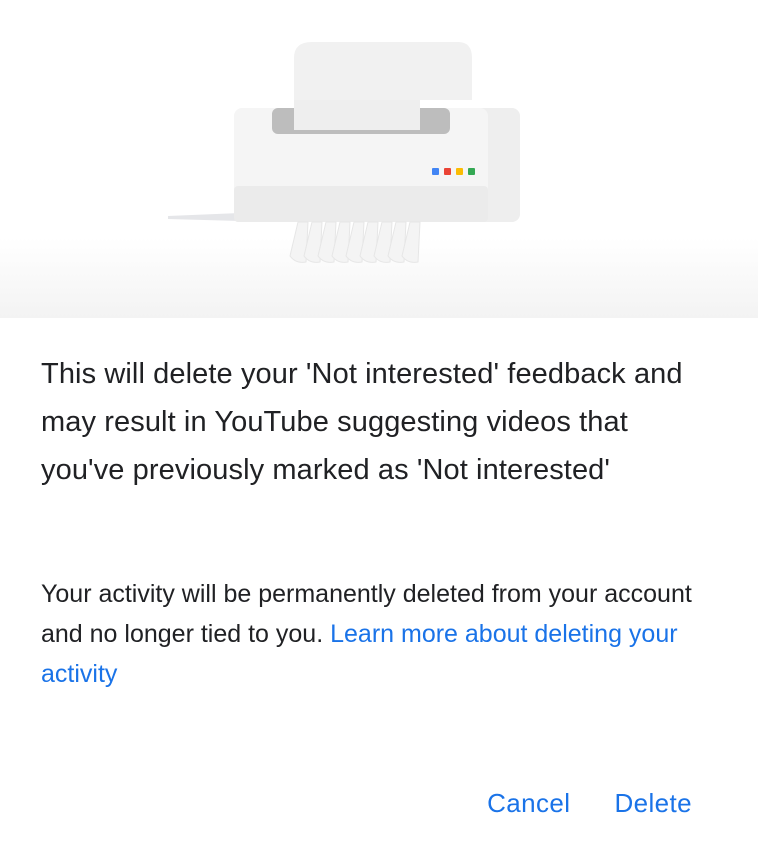 The image size is (758, 868). What do you see at coordinates (344, 152) in the screenshot?
I see `paper-shredder-illustration` at bounding box center [344, 152].